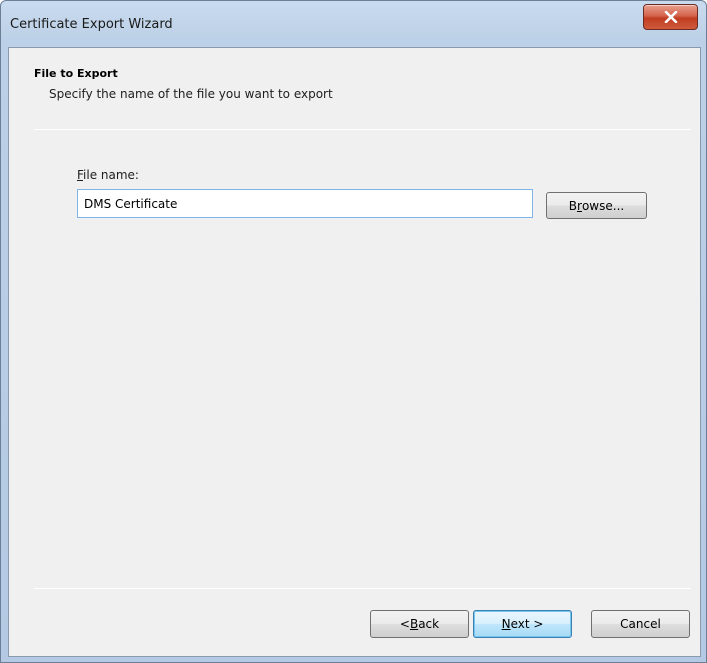  I want to click on next-button: Next >, so click(522, 624).